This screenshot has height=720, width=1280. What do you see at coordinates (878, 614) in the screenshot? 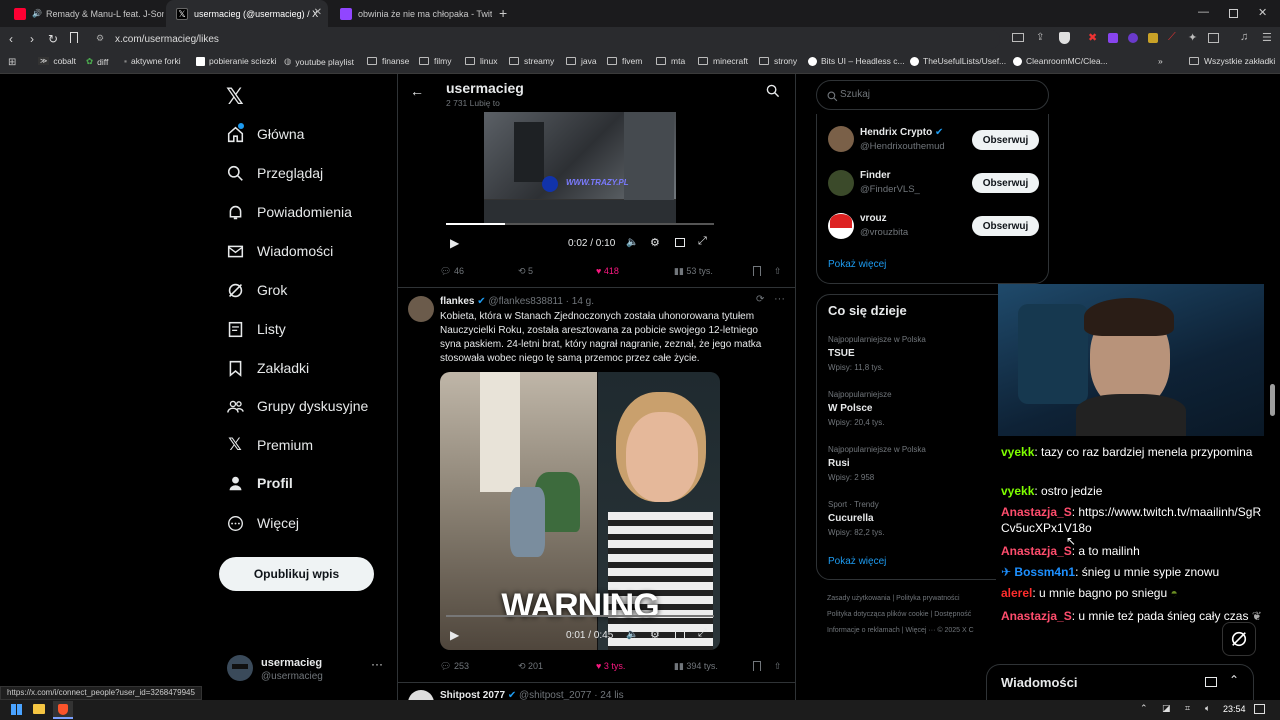
I see `footer-link: Polityka dotycząca plików cookie` at bounding box center [878, 614].